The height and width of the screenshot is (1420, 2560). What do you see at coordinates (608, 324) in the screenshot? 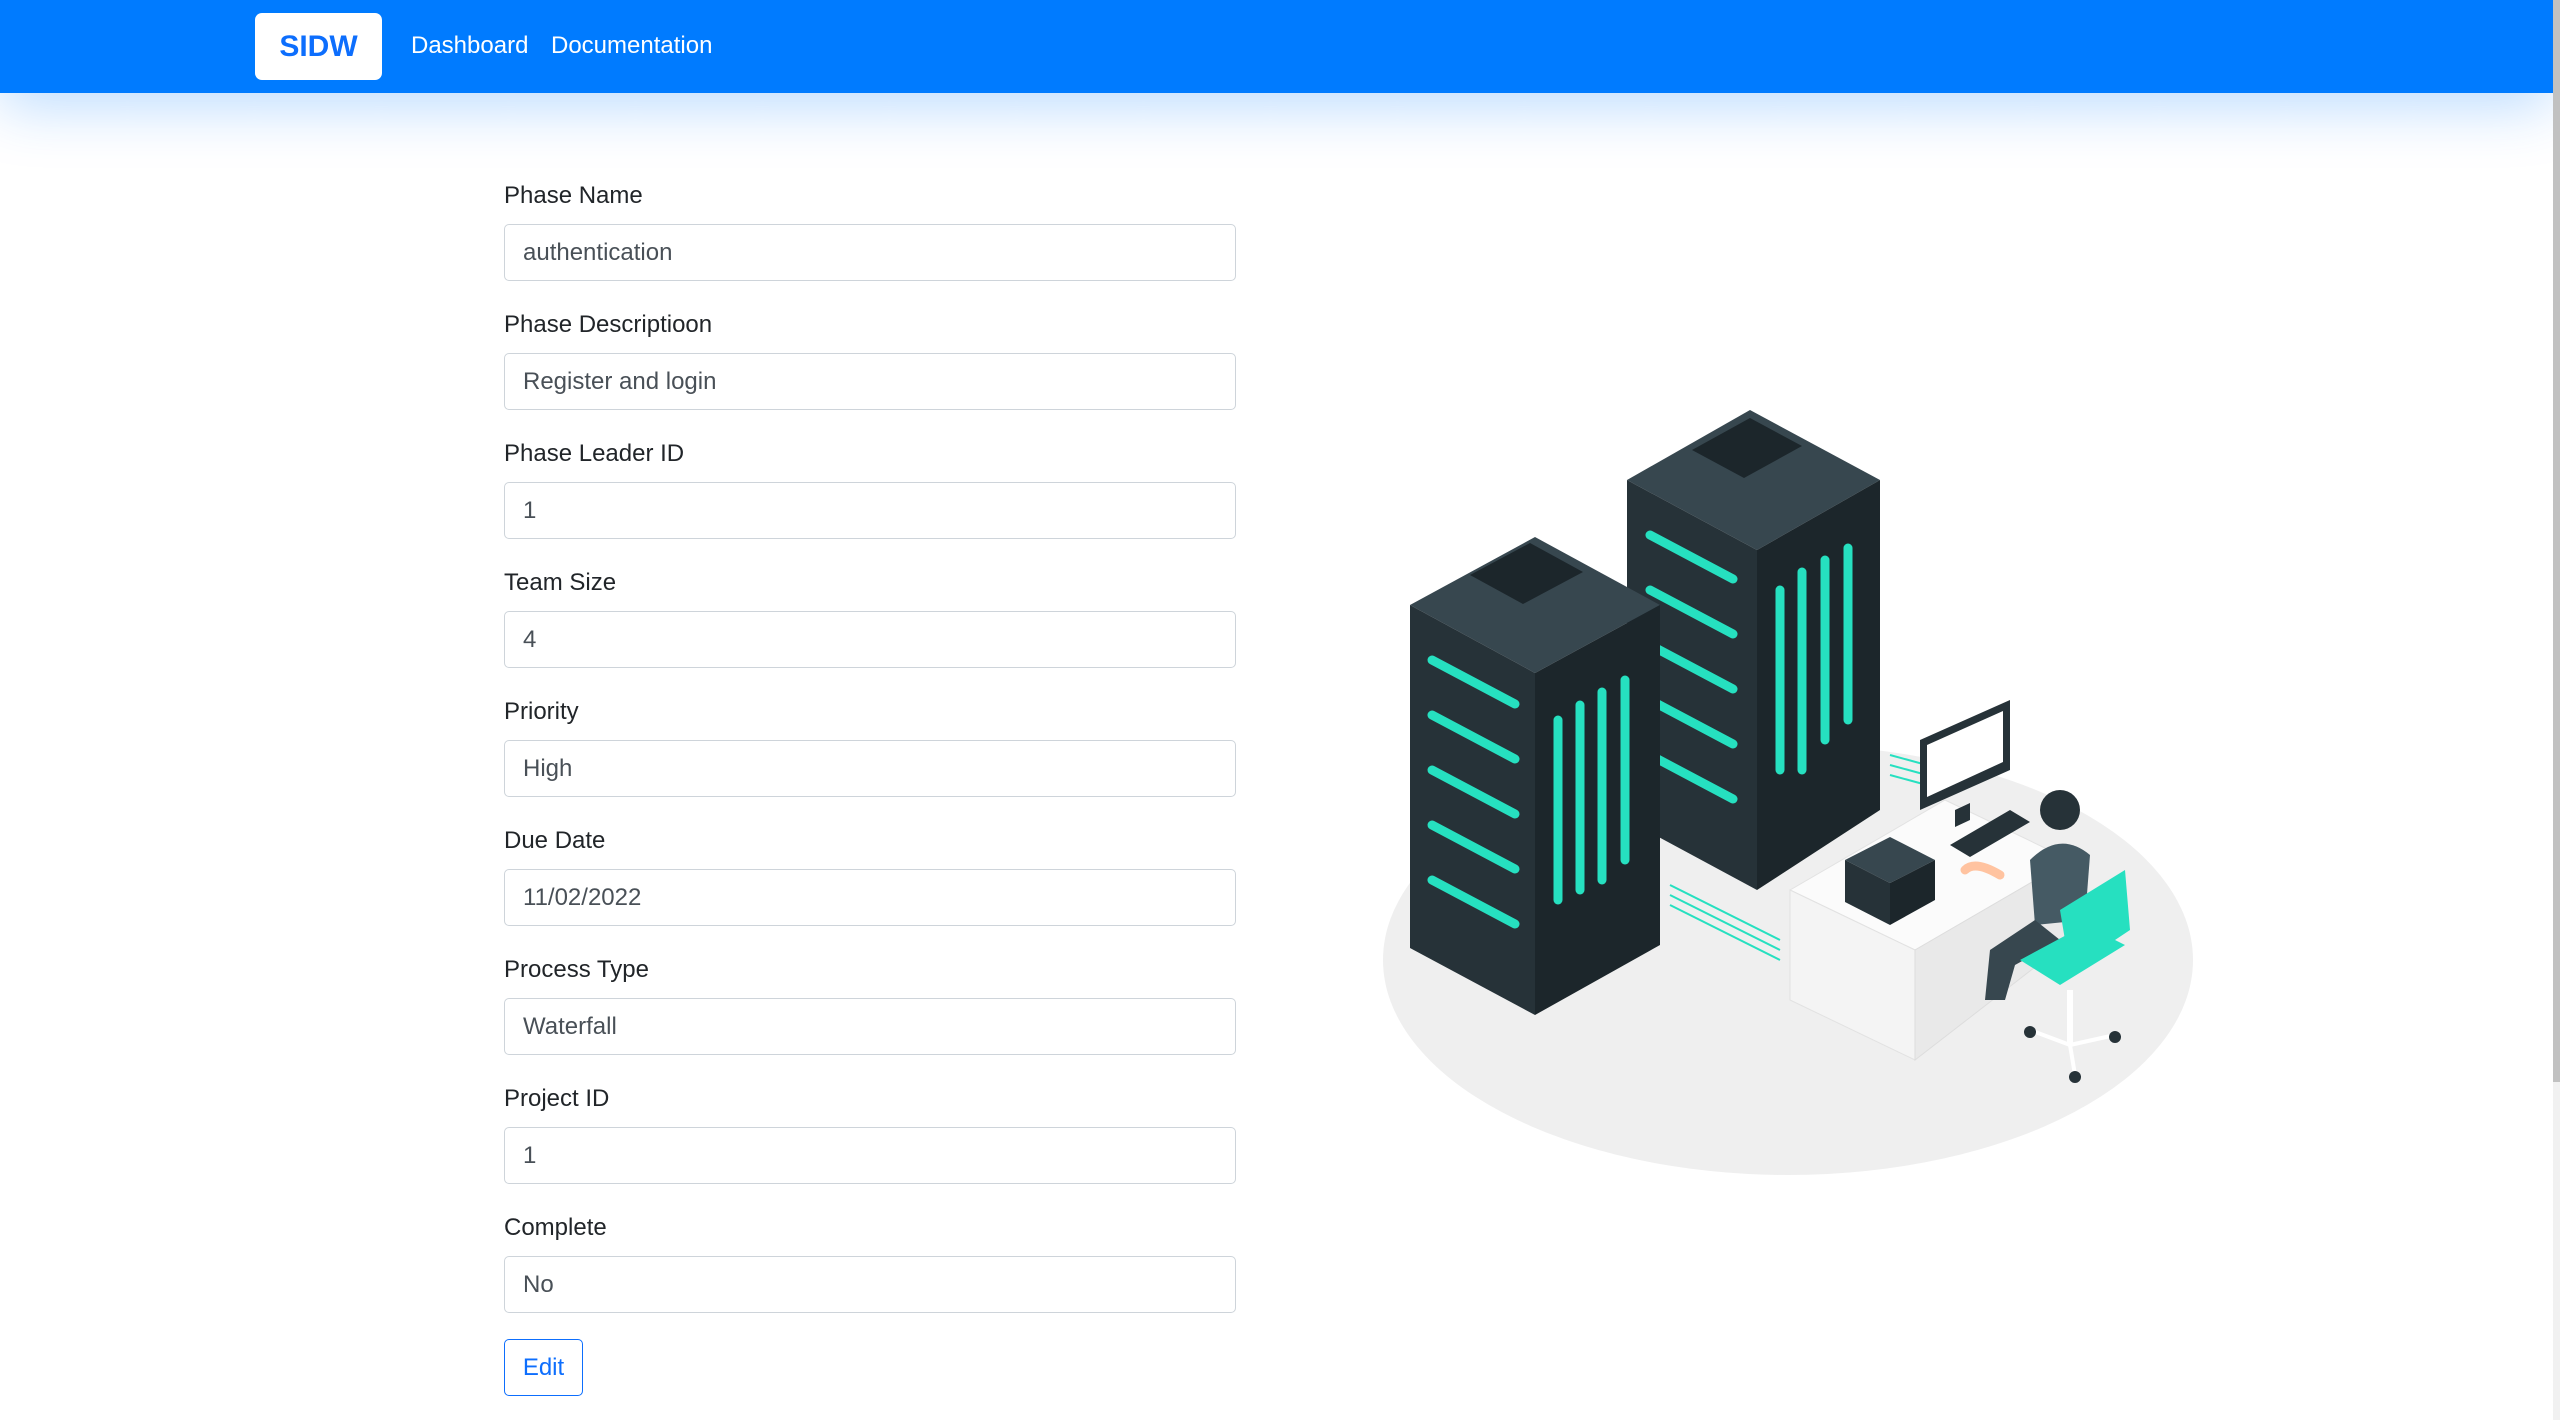
I see `phase-description-label: Phase Descriptioon` at bounding box center [608, 324].